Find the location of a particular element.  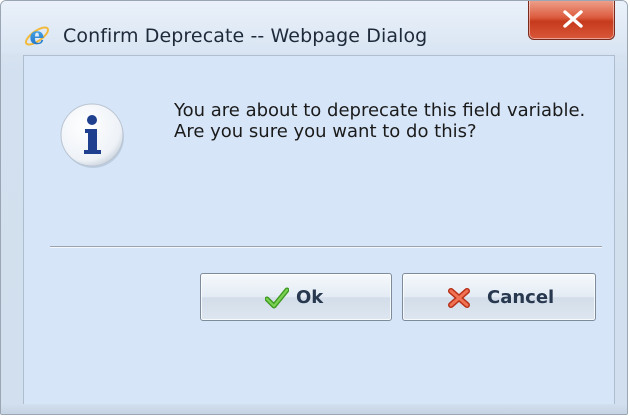

internet-explorer-icon: e is located at coordinates (37, 35).